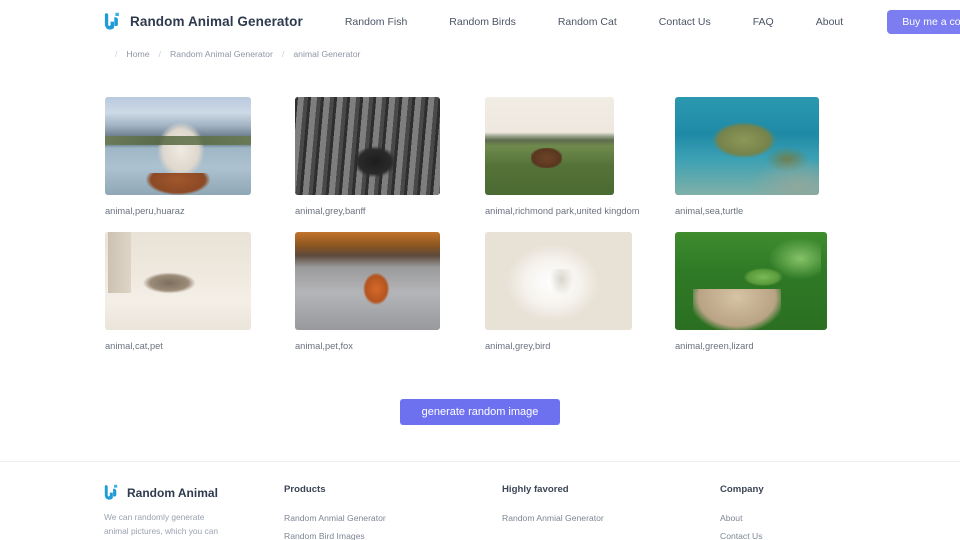  What do you see at coordinates (923, 21) in the screenshot?
I see `buy-me-a-coffee-button: Buy me a coffee` at bounding box center [923, 21].